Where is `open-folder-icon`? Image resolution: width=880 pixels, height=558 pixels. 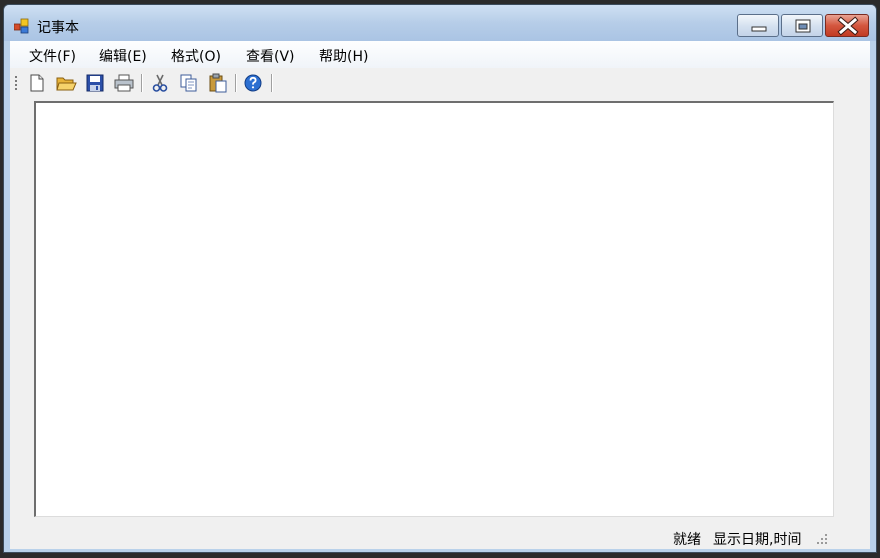
open-folder-icon is located at coordinates (66, 84).